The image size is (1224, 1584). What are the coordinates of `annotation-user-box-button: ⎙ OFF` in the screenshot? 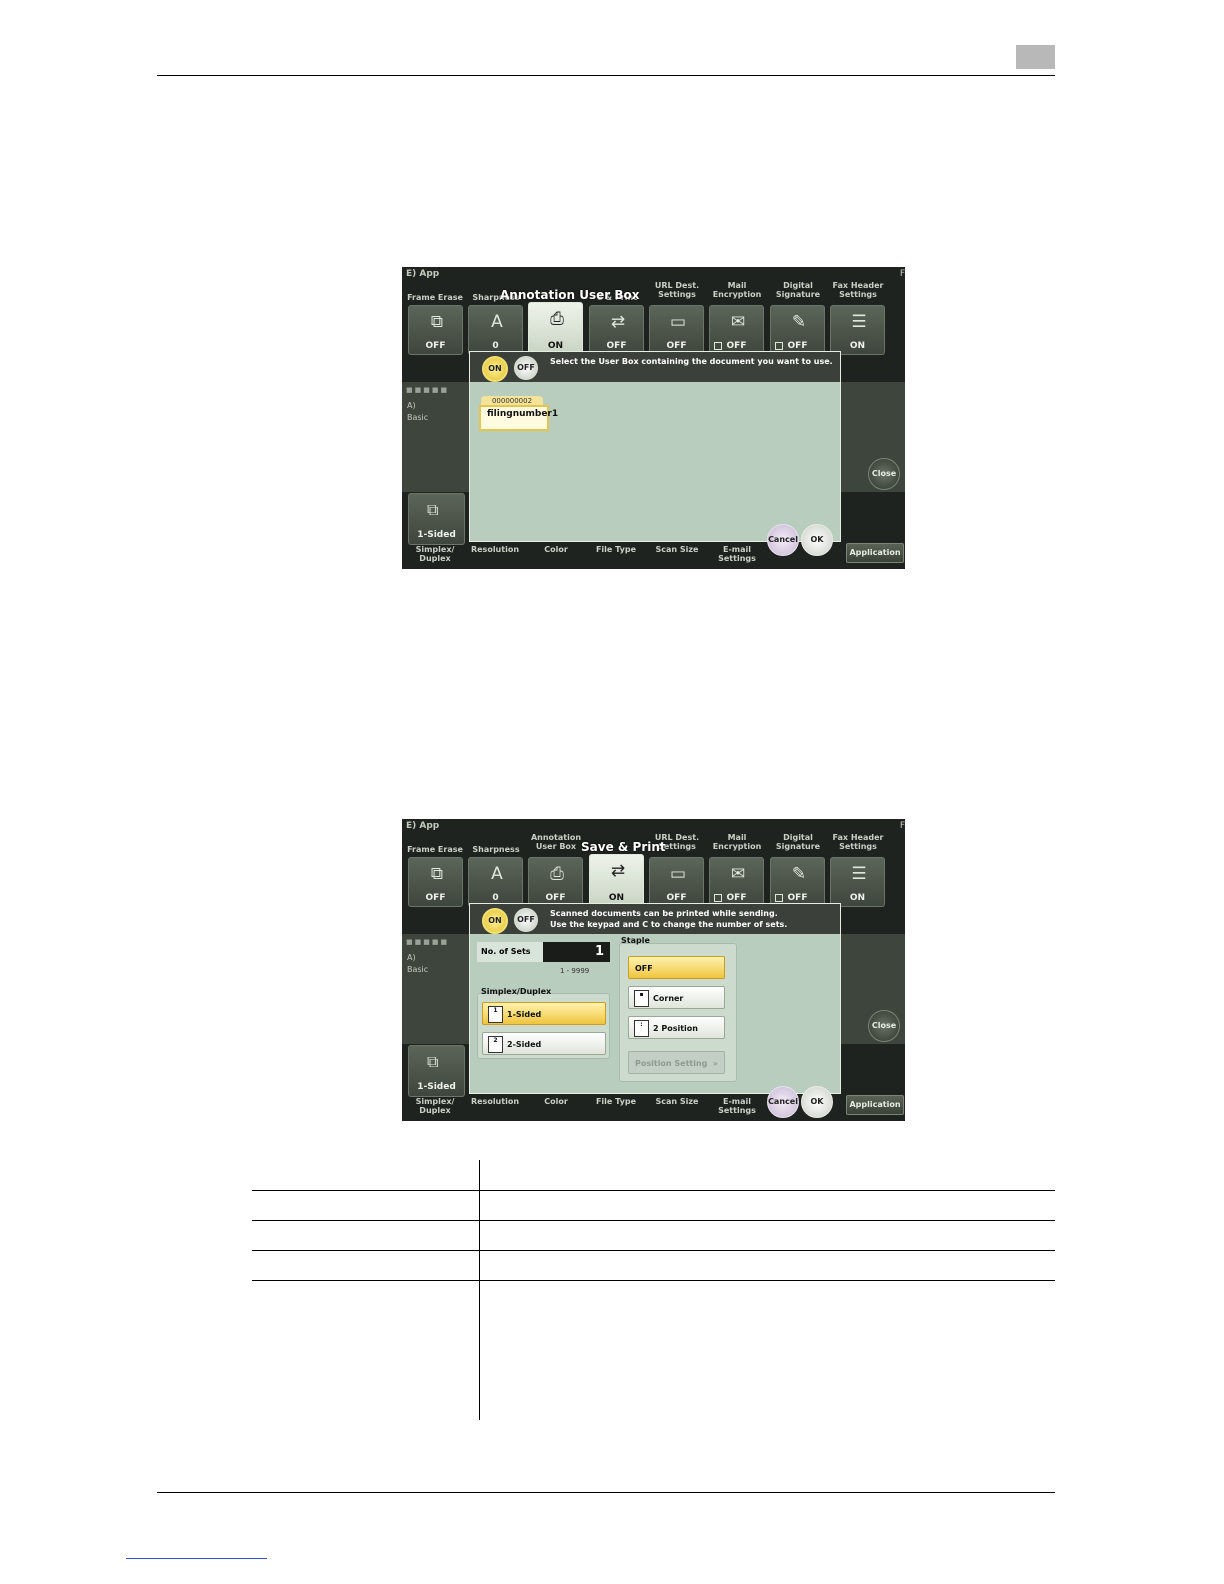 It's located at (555, 882).